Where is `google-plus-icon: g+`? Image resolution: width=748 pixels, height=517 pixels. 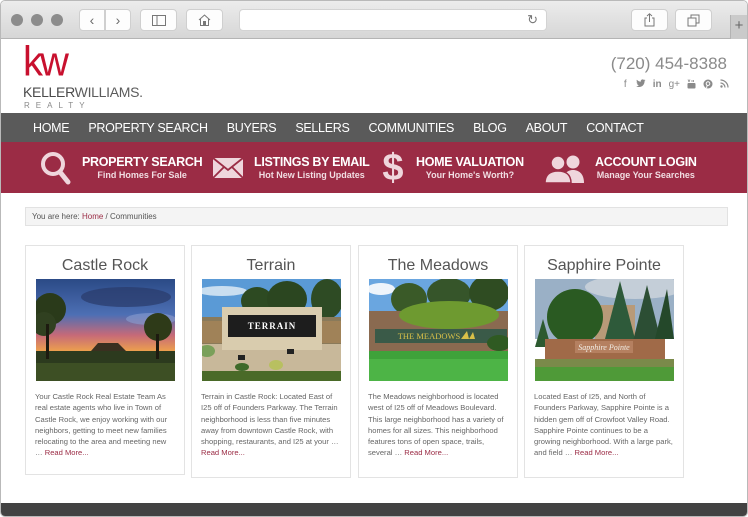
google-plus-icon: g+ is located at coordinates (674, 85).